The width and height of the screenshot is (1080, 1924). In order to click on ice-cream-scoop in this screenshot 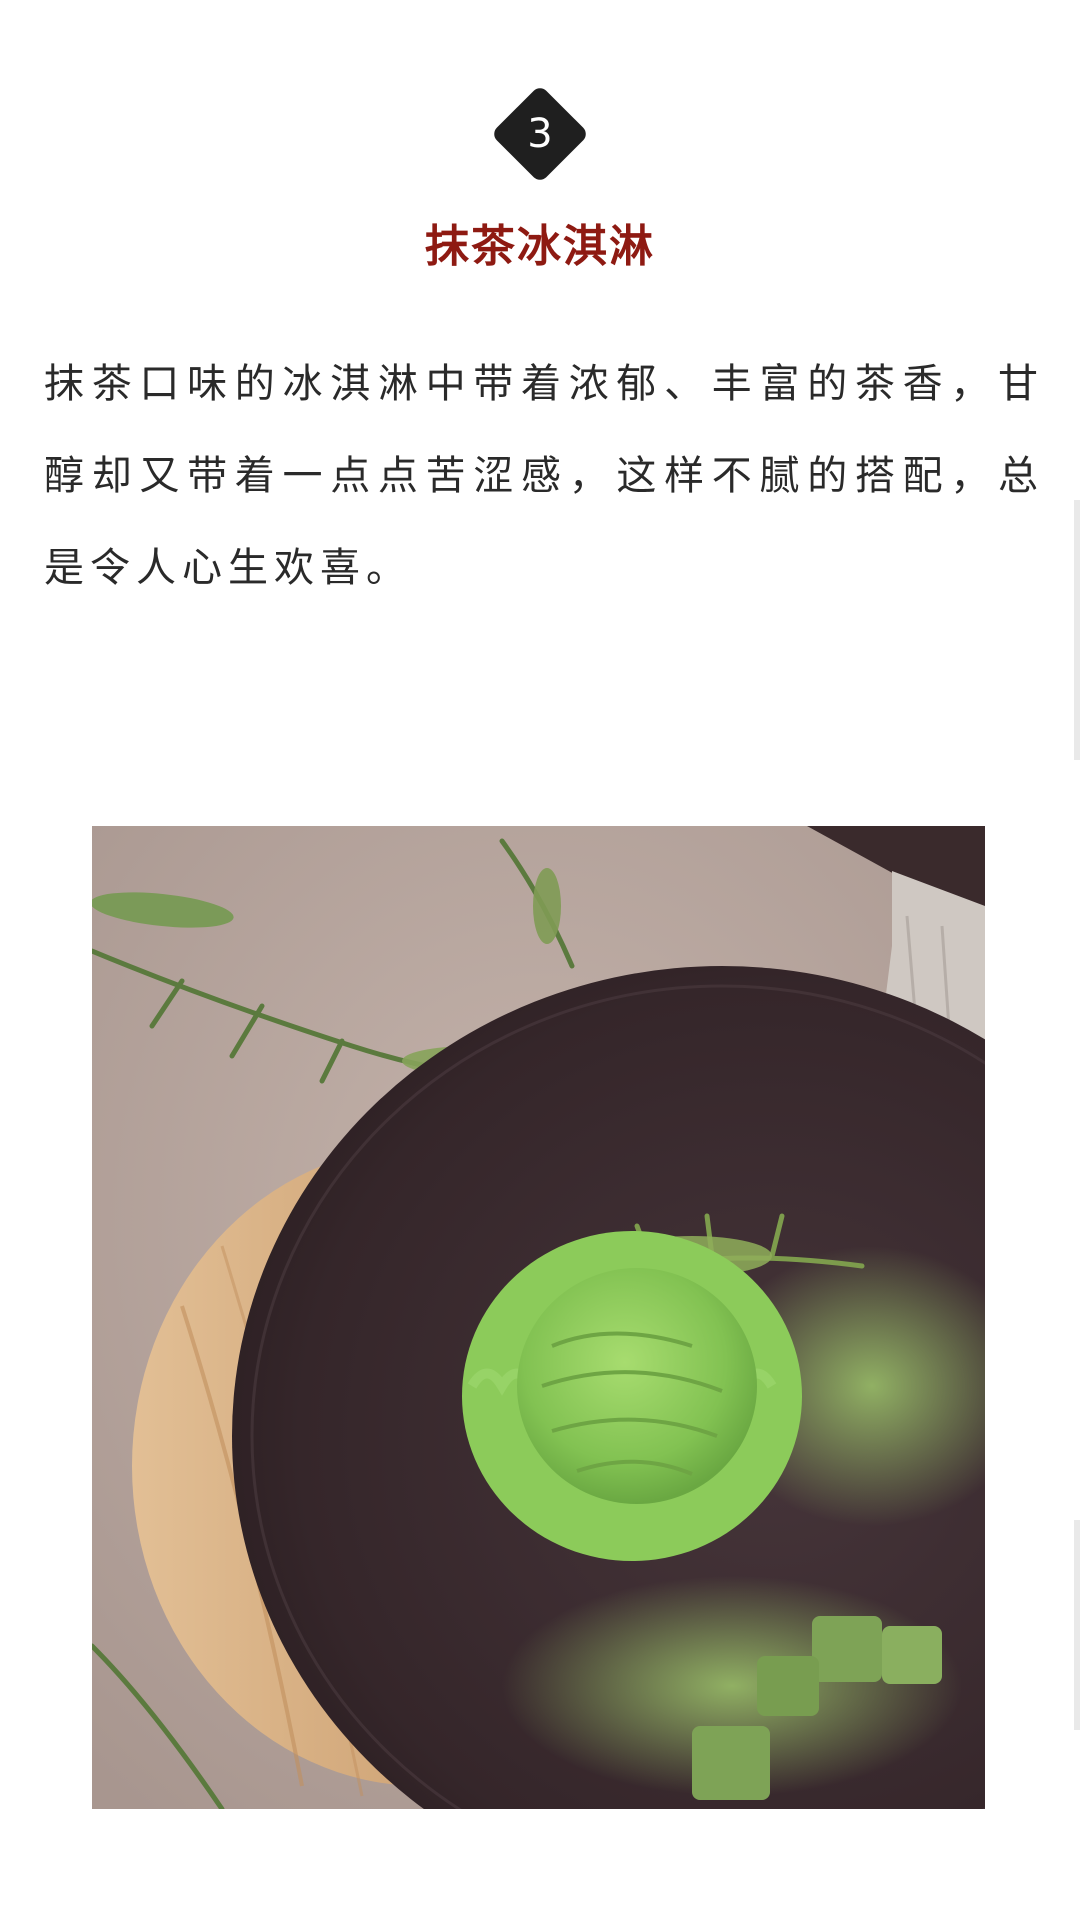, I will do `click(632, 1396)`.